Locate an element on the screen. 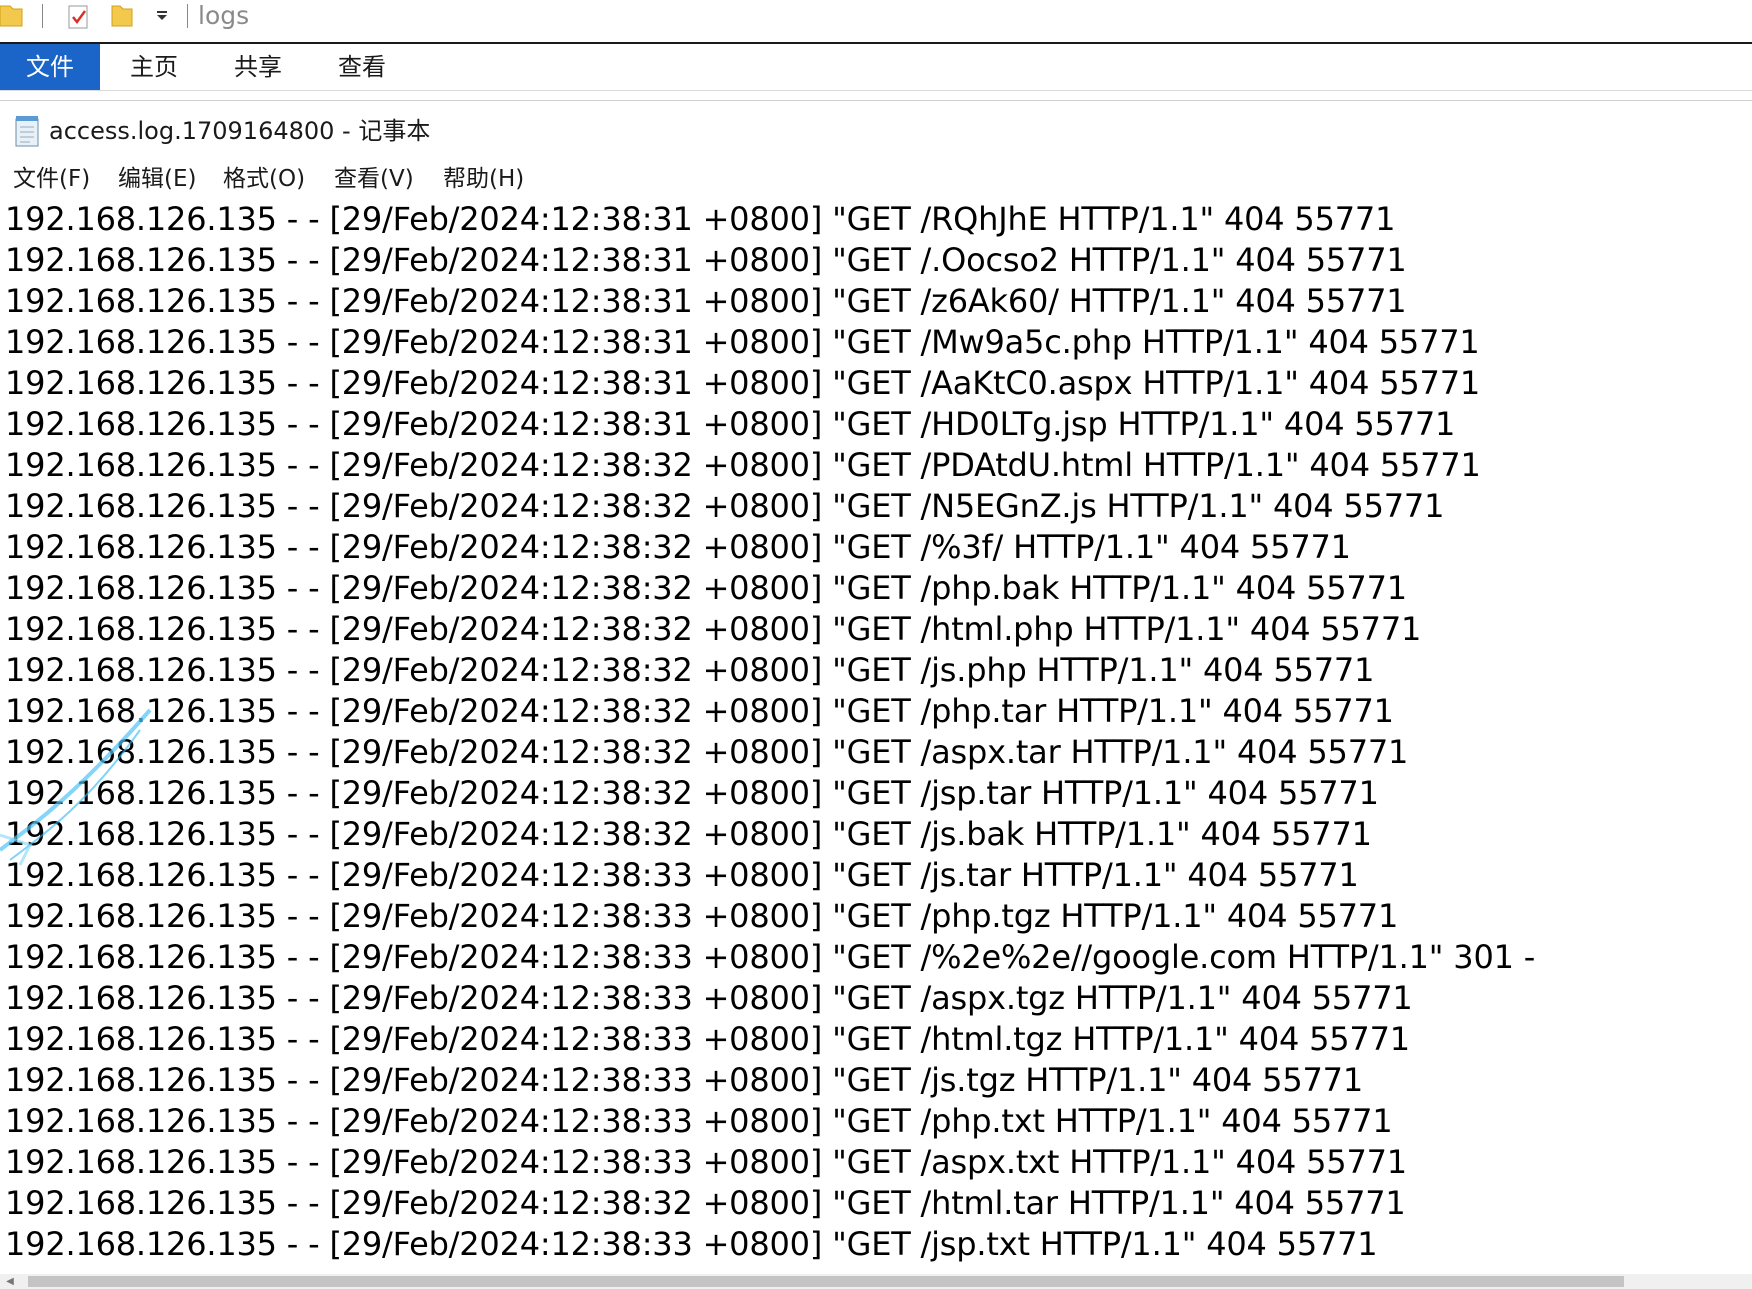  tab-view: 查看 is located at coordinates (362, 67).